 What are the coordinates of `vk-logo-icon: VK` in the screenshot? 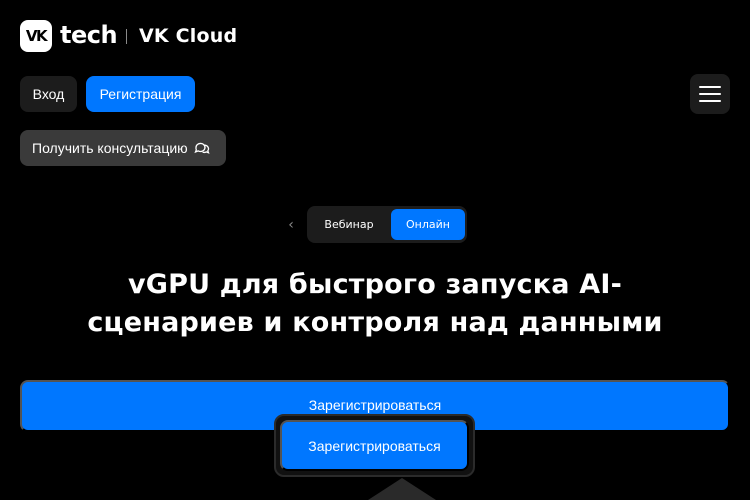 It's located at (36, 36).